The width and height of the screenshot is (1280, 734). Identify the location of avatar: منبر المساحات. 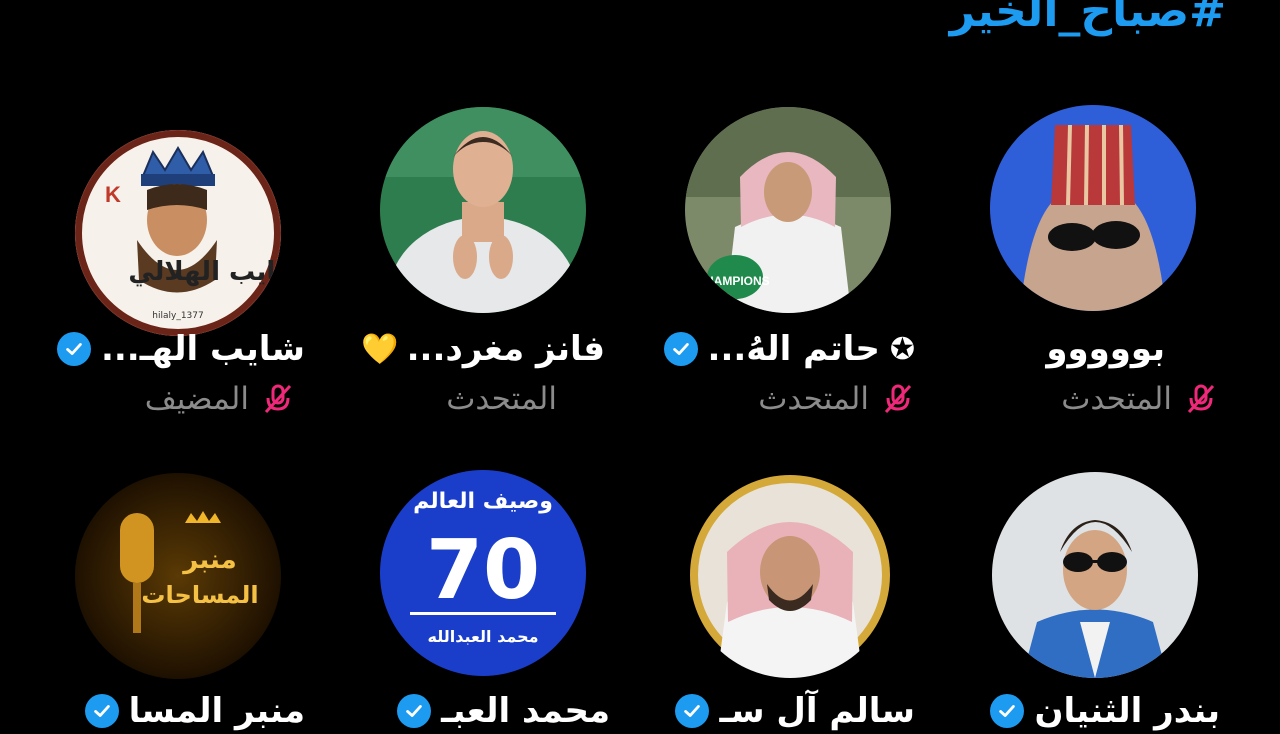
(178, 576).